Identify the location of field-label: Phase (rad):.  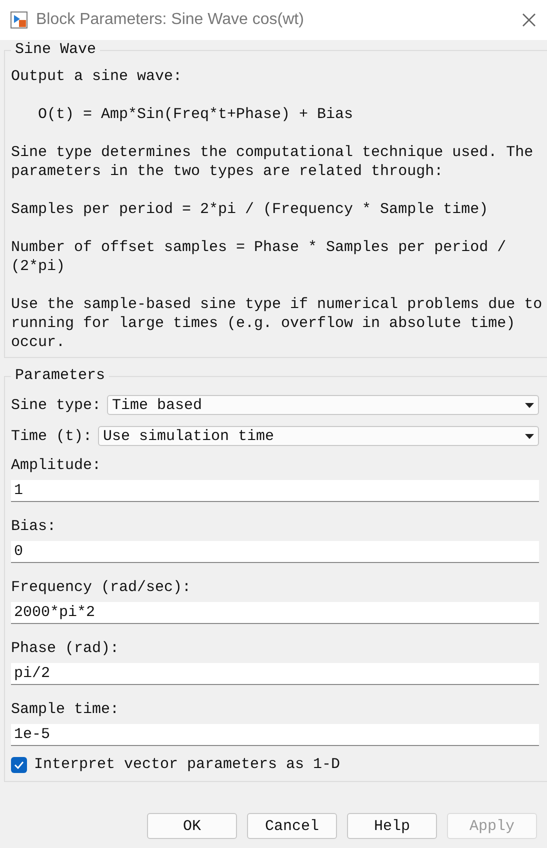
(65, 649).